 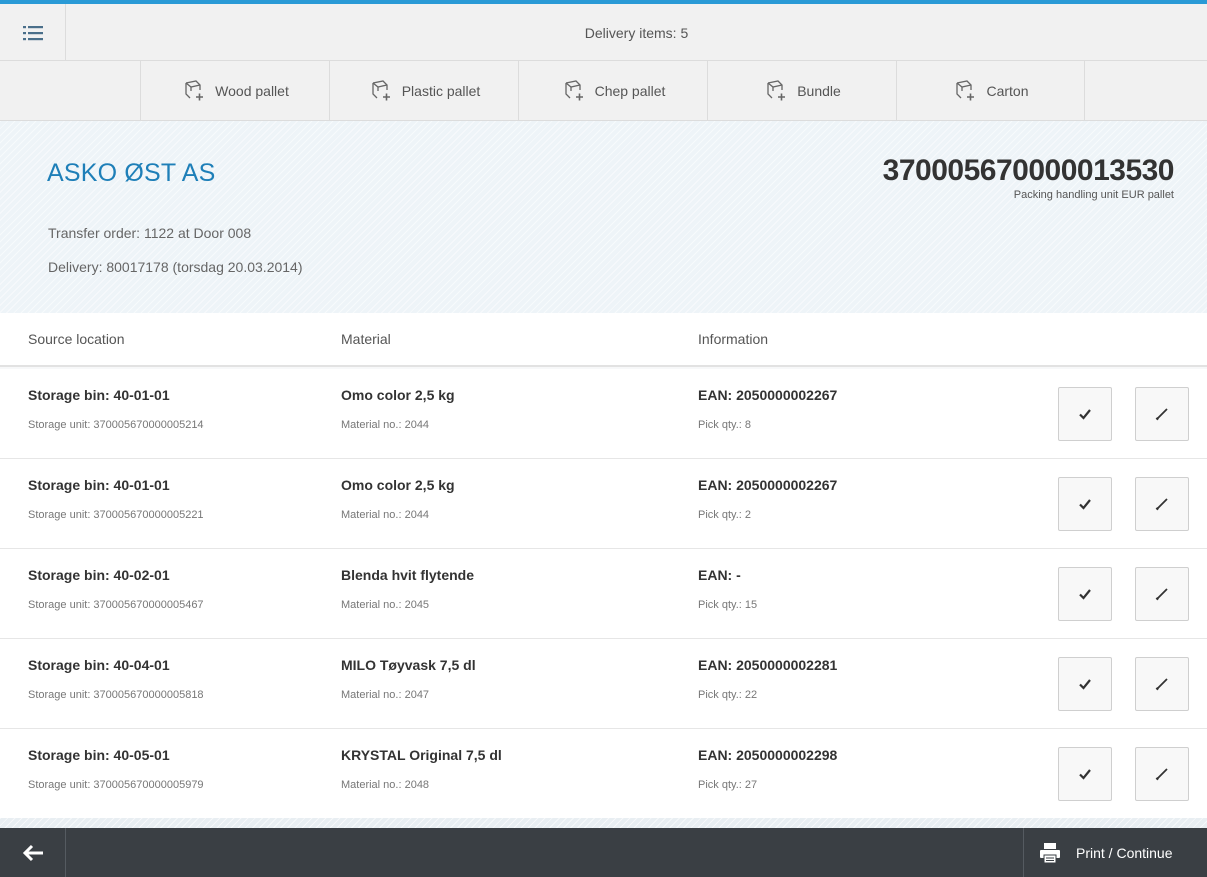 I want to click on table-header: Source location Material Information, so click(x=603, y=340).